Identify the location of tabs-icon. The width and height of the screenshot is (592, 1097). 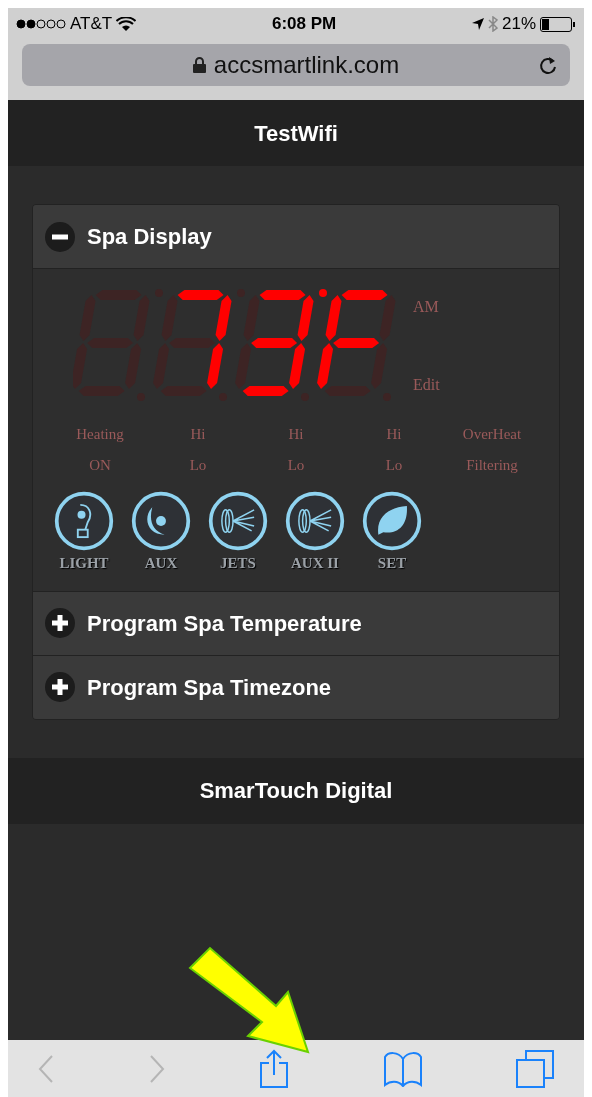
(535, 1068).